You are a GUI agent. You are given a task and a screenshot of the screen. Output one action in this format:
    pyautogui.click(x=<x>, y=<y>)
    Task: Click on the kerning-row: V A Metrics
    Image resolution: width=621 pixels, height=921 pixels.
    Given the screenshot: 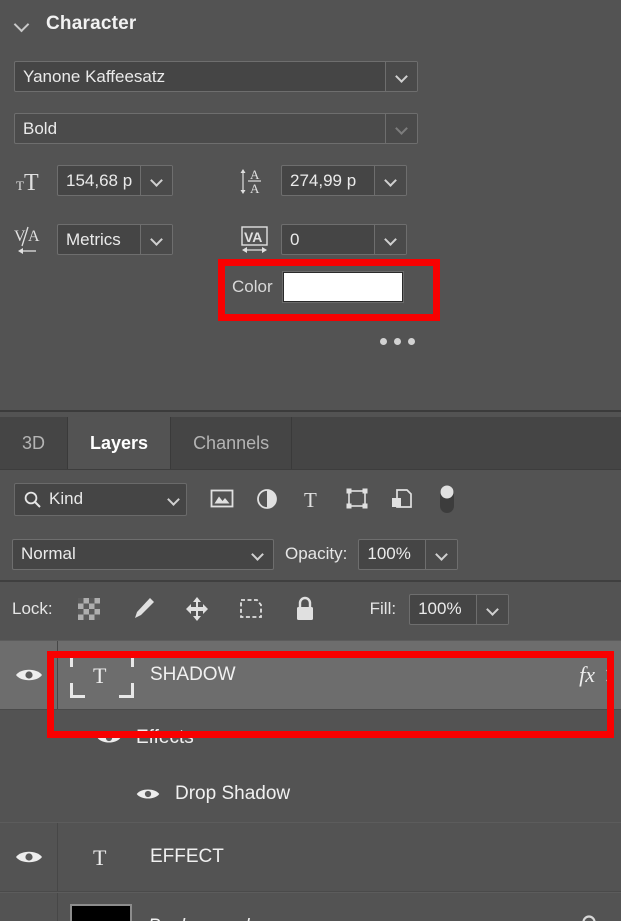 What is the action you would take?
    pyautogui.click(x=93, y=239)
    